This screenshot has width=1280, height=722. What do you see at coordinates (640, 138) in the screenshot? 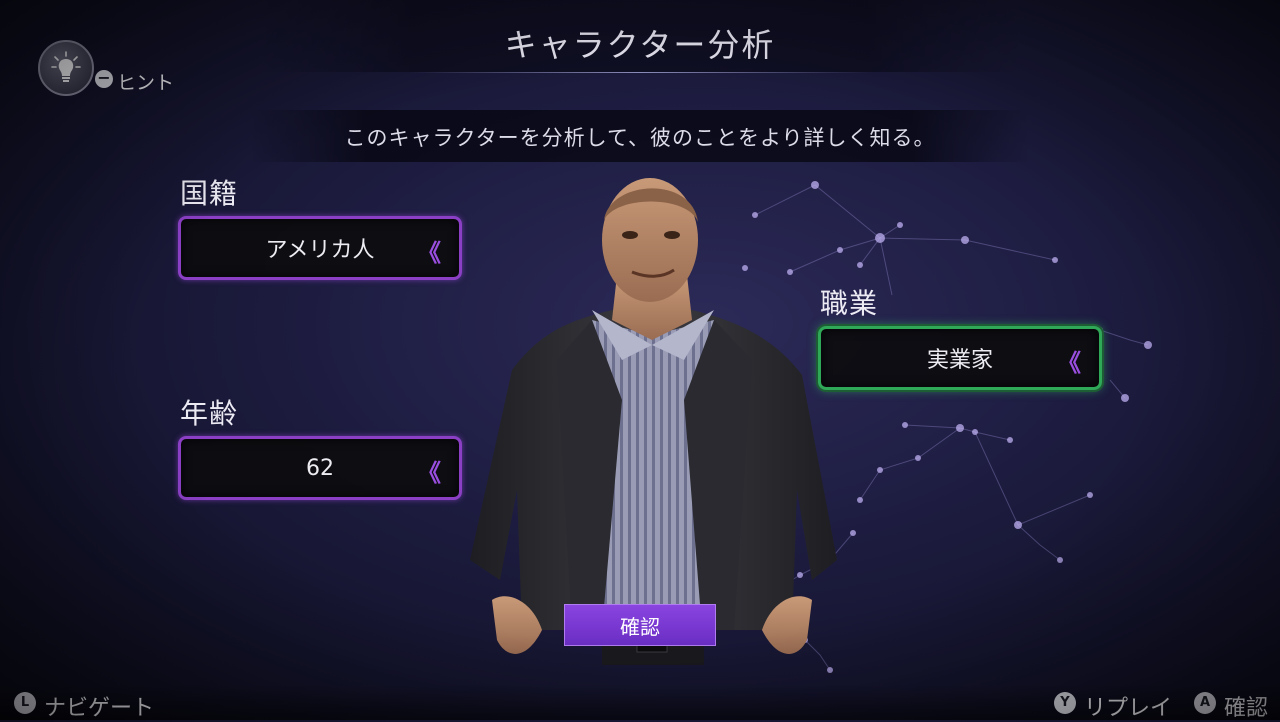
I see `instruction-text: このキャラクターを分析して、彼のことをより詳しく知る。` at bounding box center [640, 138].